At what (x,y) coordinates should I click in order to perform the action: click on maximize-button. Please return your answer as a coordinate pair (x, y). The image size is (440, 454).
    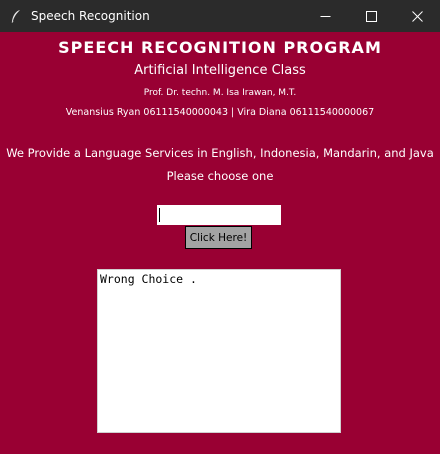
    Looking at the image, I should click on (371, 16).